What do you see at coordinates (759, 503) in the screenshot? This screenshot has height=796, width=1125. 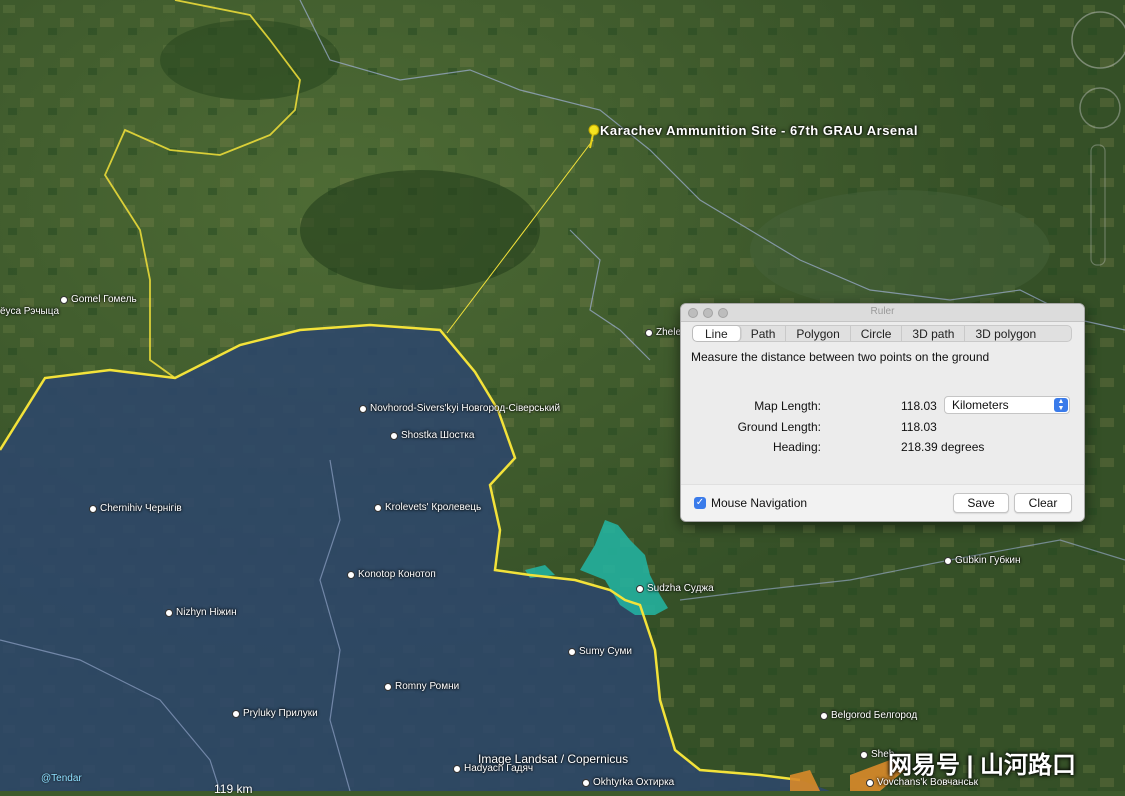 I see `mouse-navigation-label: Mouse Navigation` at bounding box center [759, 503].